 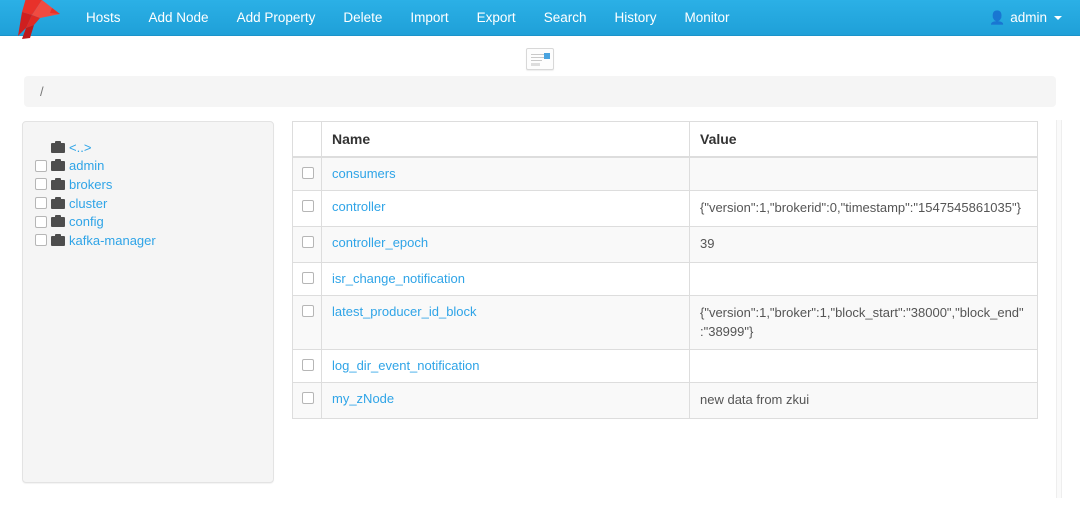 What do you see at coordinates (364, 173) in the screenshot?
I see `znode-link-consumers: consumers` at bounding box center [364, 173].